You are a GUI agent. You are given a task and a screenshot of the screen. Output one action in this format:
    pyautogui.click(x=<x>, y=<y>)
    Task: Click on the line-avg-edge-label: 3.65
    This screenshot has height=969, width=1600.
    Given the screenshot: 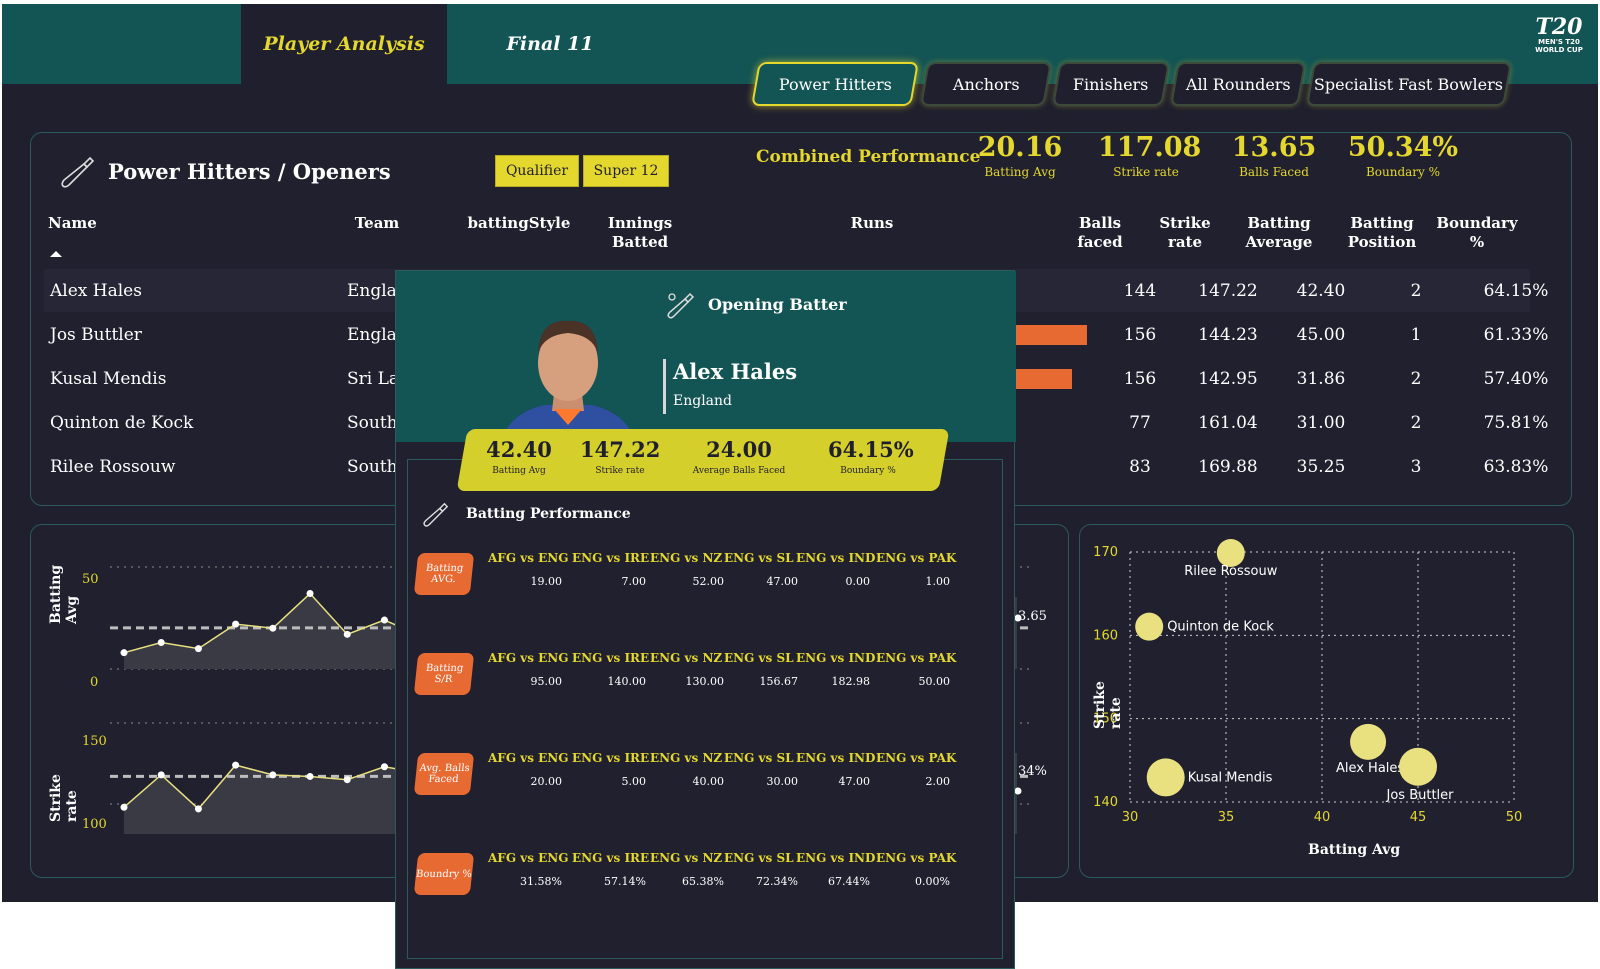 What is the action you would take?
    pyautogui.click(x=1032, y=616)
    